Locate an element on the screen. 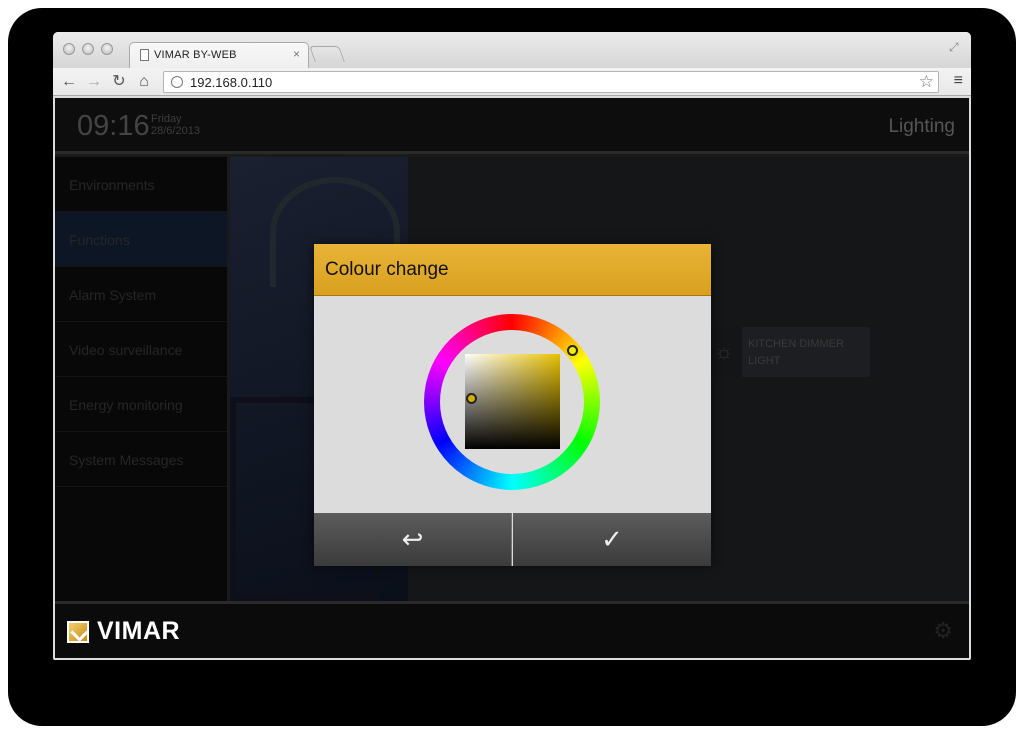 Image resolution: width=1024 pixels, height=734 pixels. back-icon: ↩ is located at coordinates (412, 539).